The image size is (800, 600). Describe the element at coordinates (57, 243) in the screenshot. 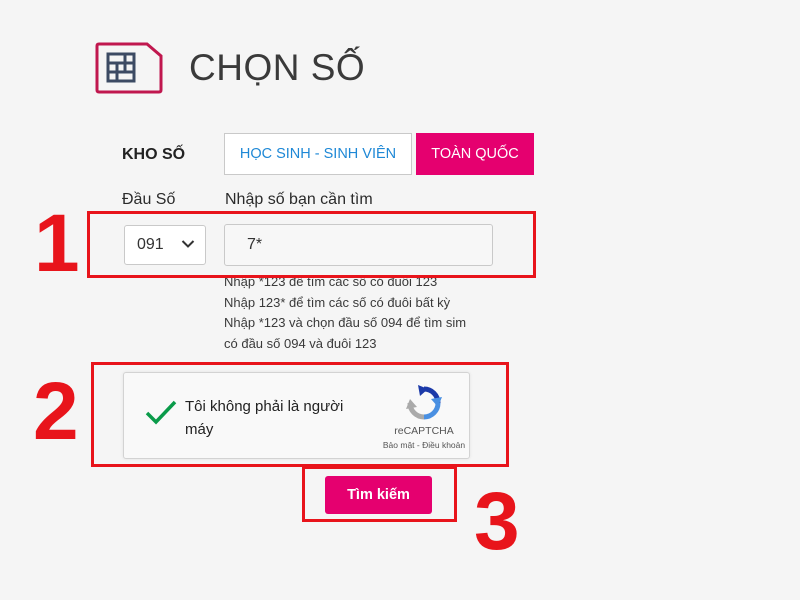

I see `annotation-number-1: 1` at that location.